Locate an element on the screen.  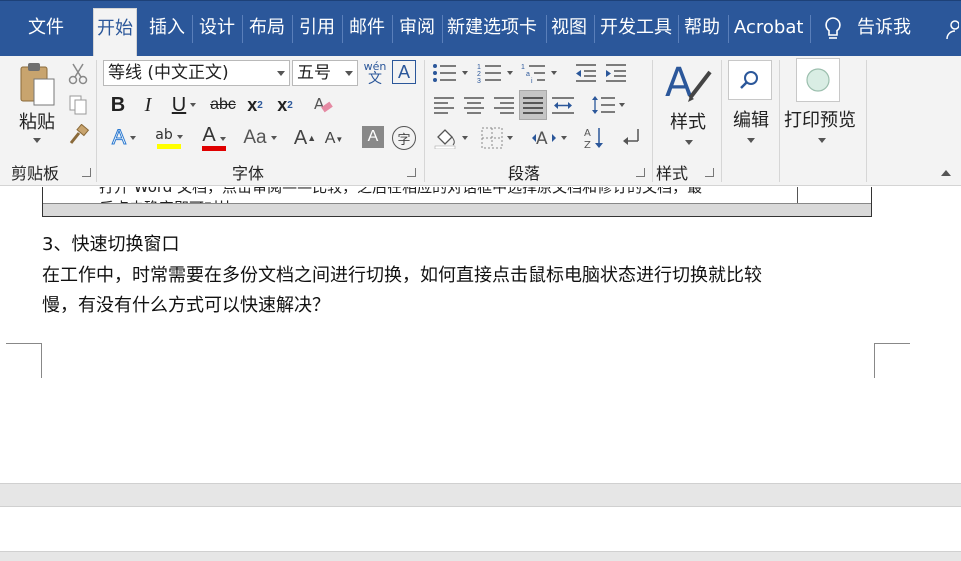
tab-layout: 布局 is located at coordinates (267, 28).